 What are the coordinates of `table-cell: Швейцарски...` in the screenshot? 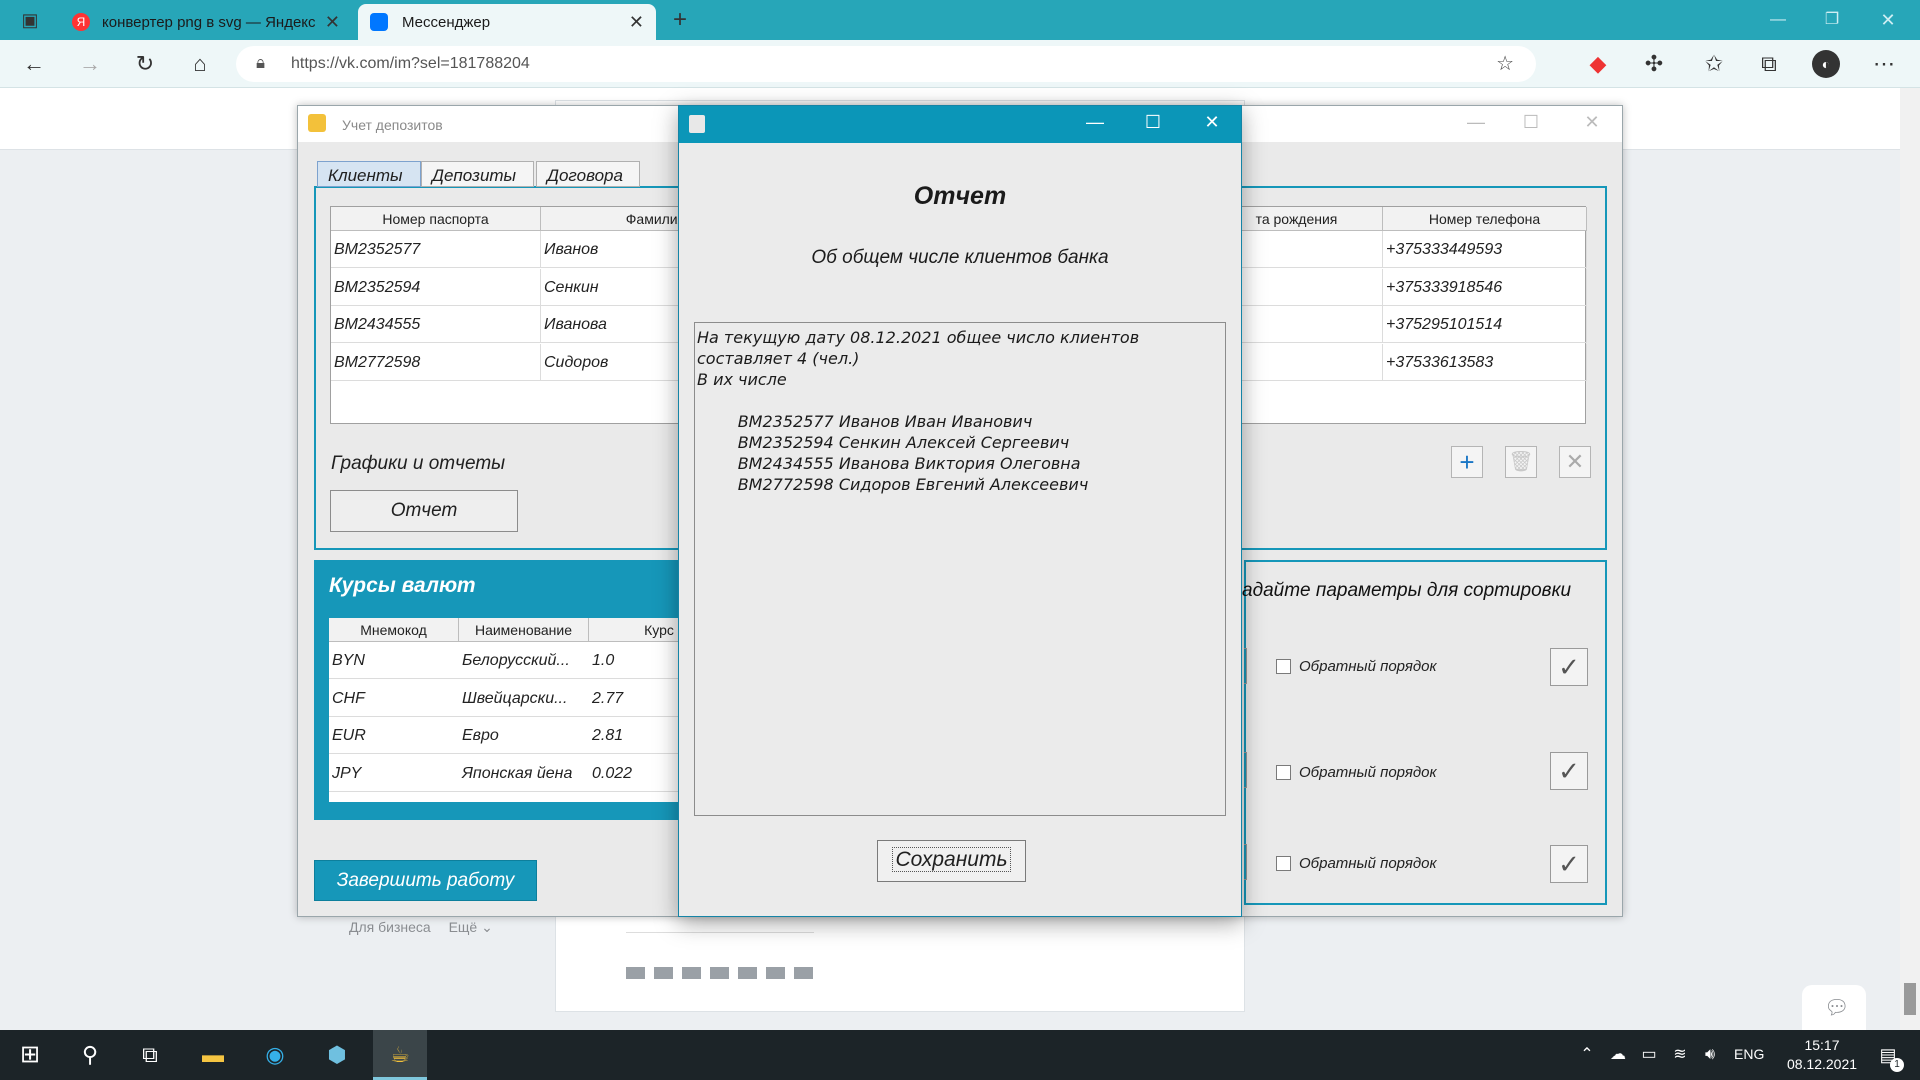 It's located at (524, 698).